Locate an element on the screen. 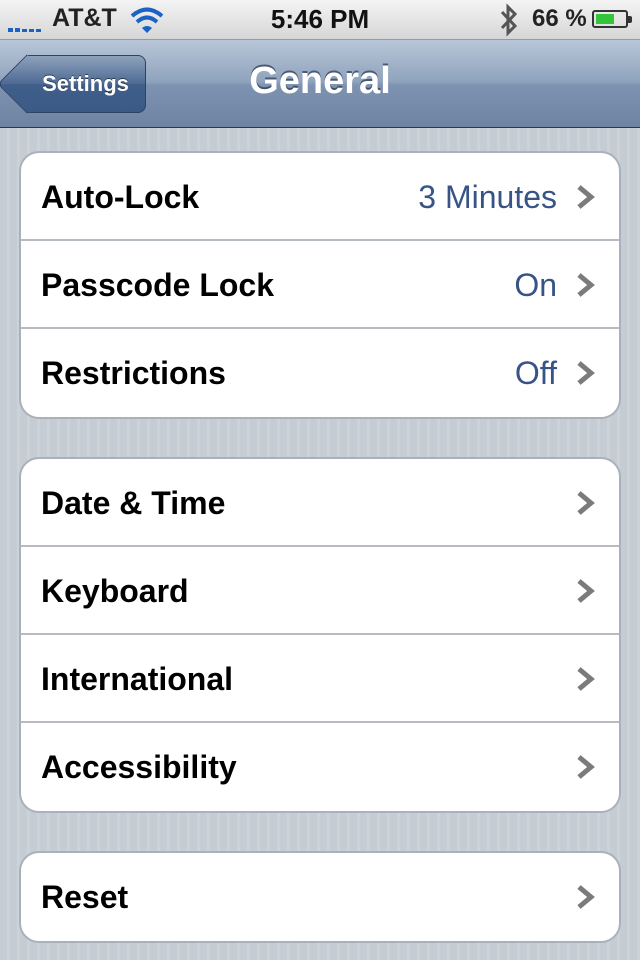 This screenshot has height=960, width=640. row-label: Keyboard is located at coordinates (115, 591).